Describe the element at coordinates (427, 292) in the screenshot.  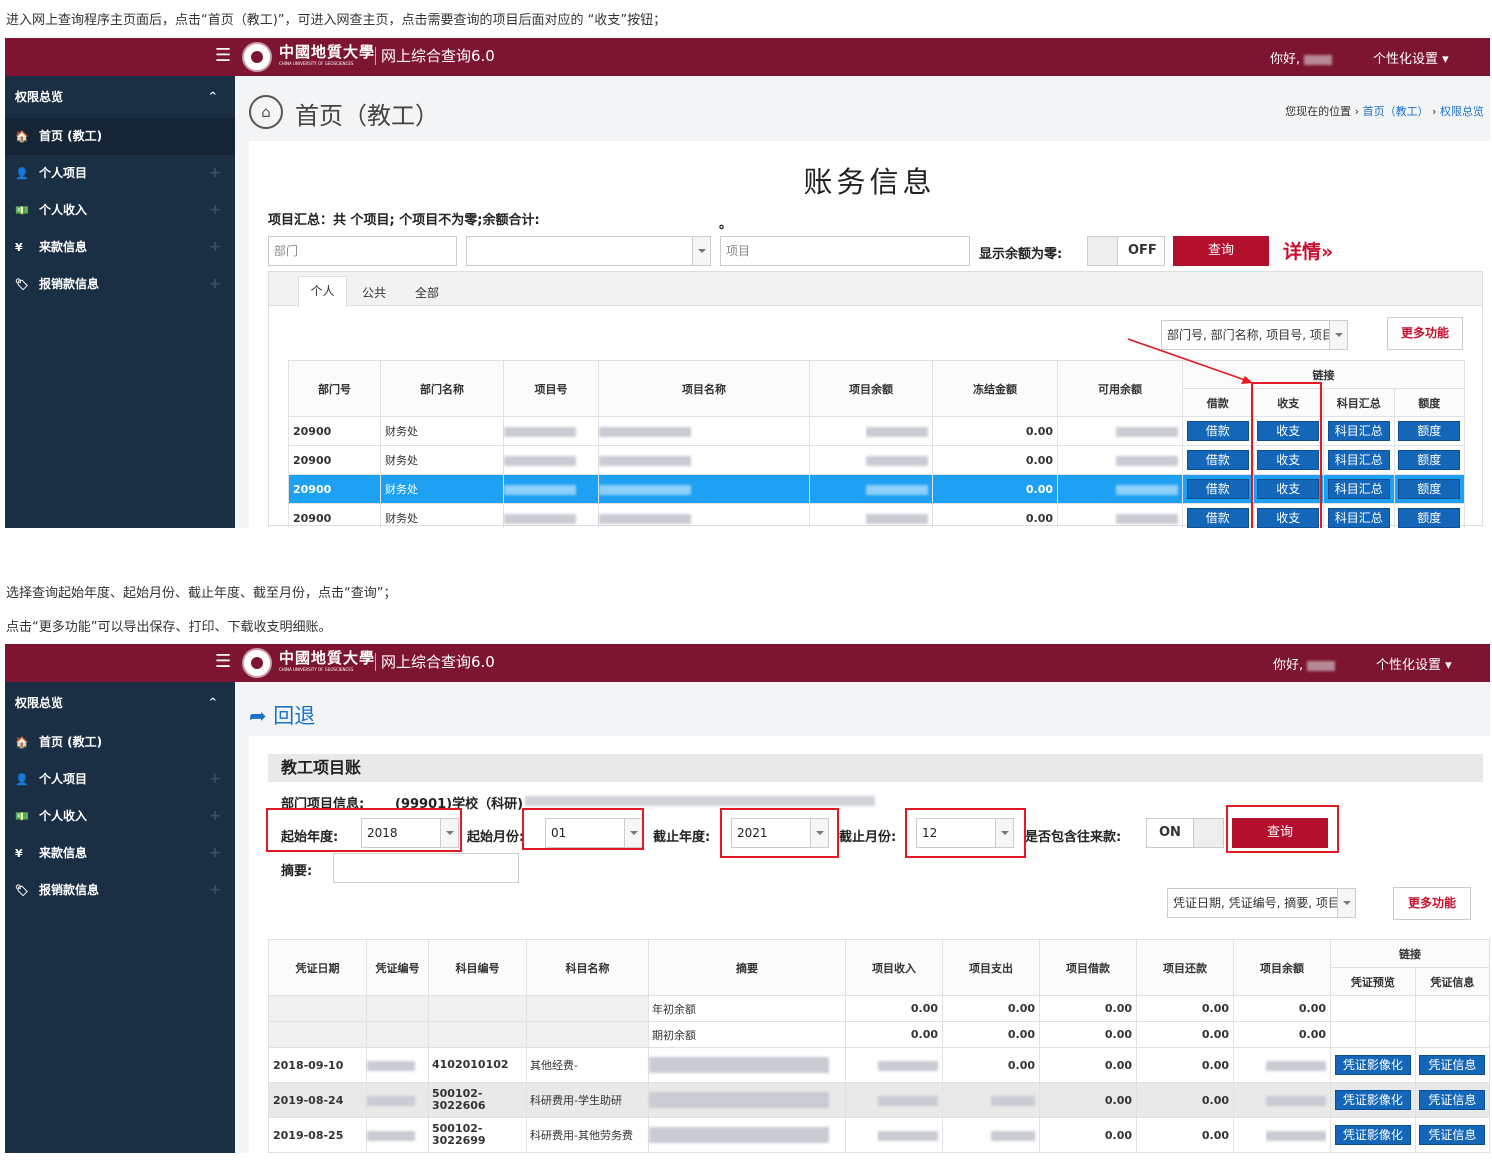
I see `tab-all: 全部` at that location.